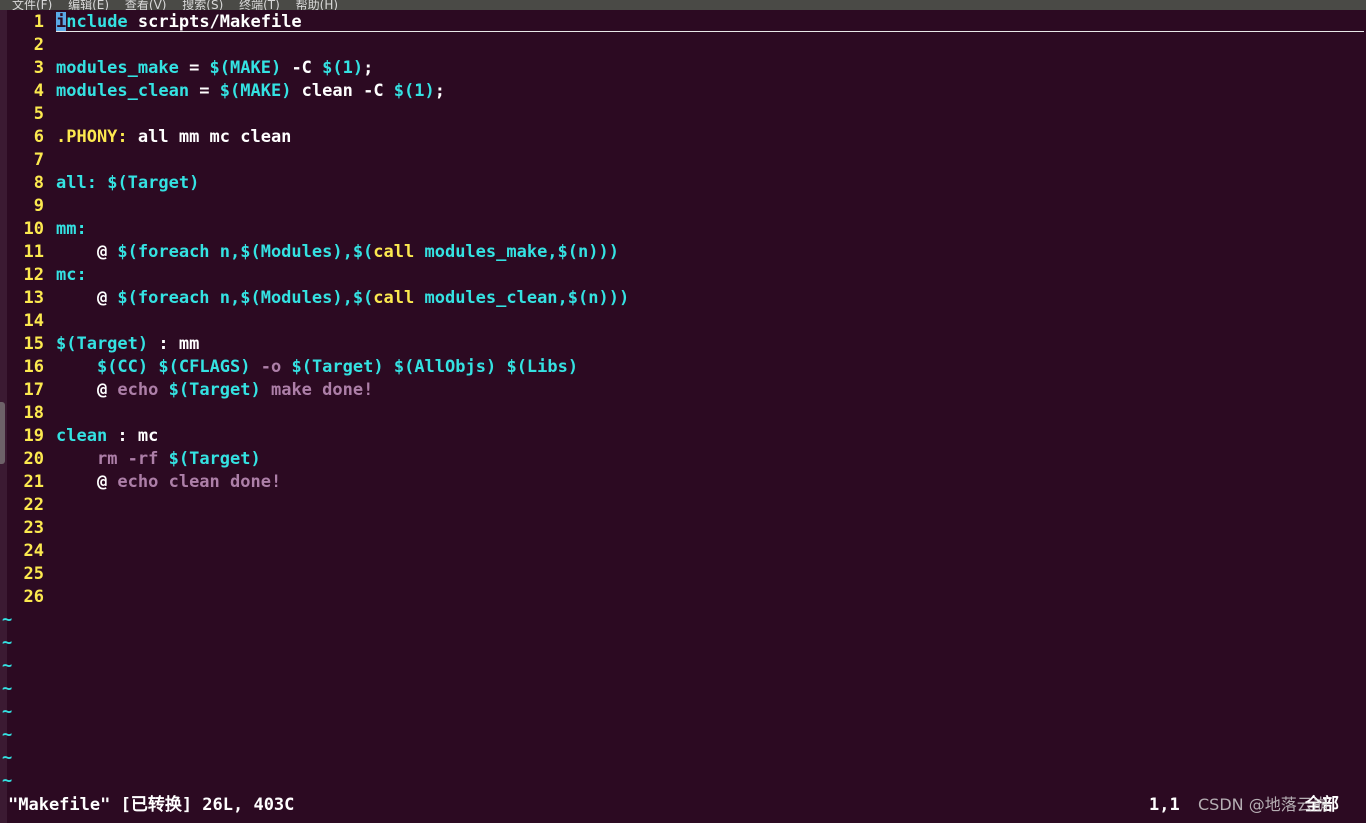 This screenshot has width=1366, height=823. Describe the element at coordinates (38, 206) in the screenshot. I see `line-number: 9` at that location.